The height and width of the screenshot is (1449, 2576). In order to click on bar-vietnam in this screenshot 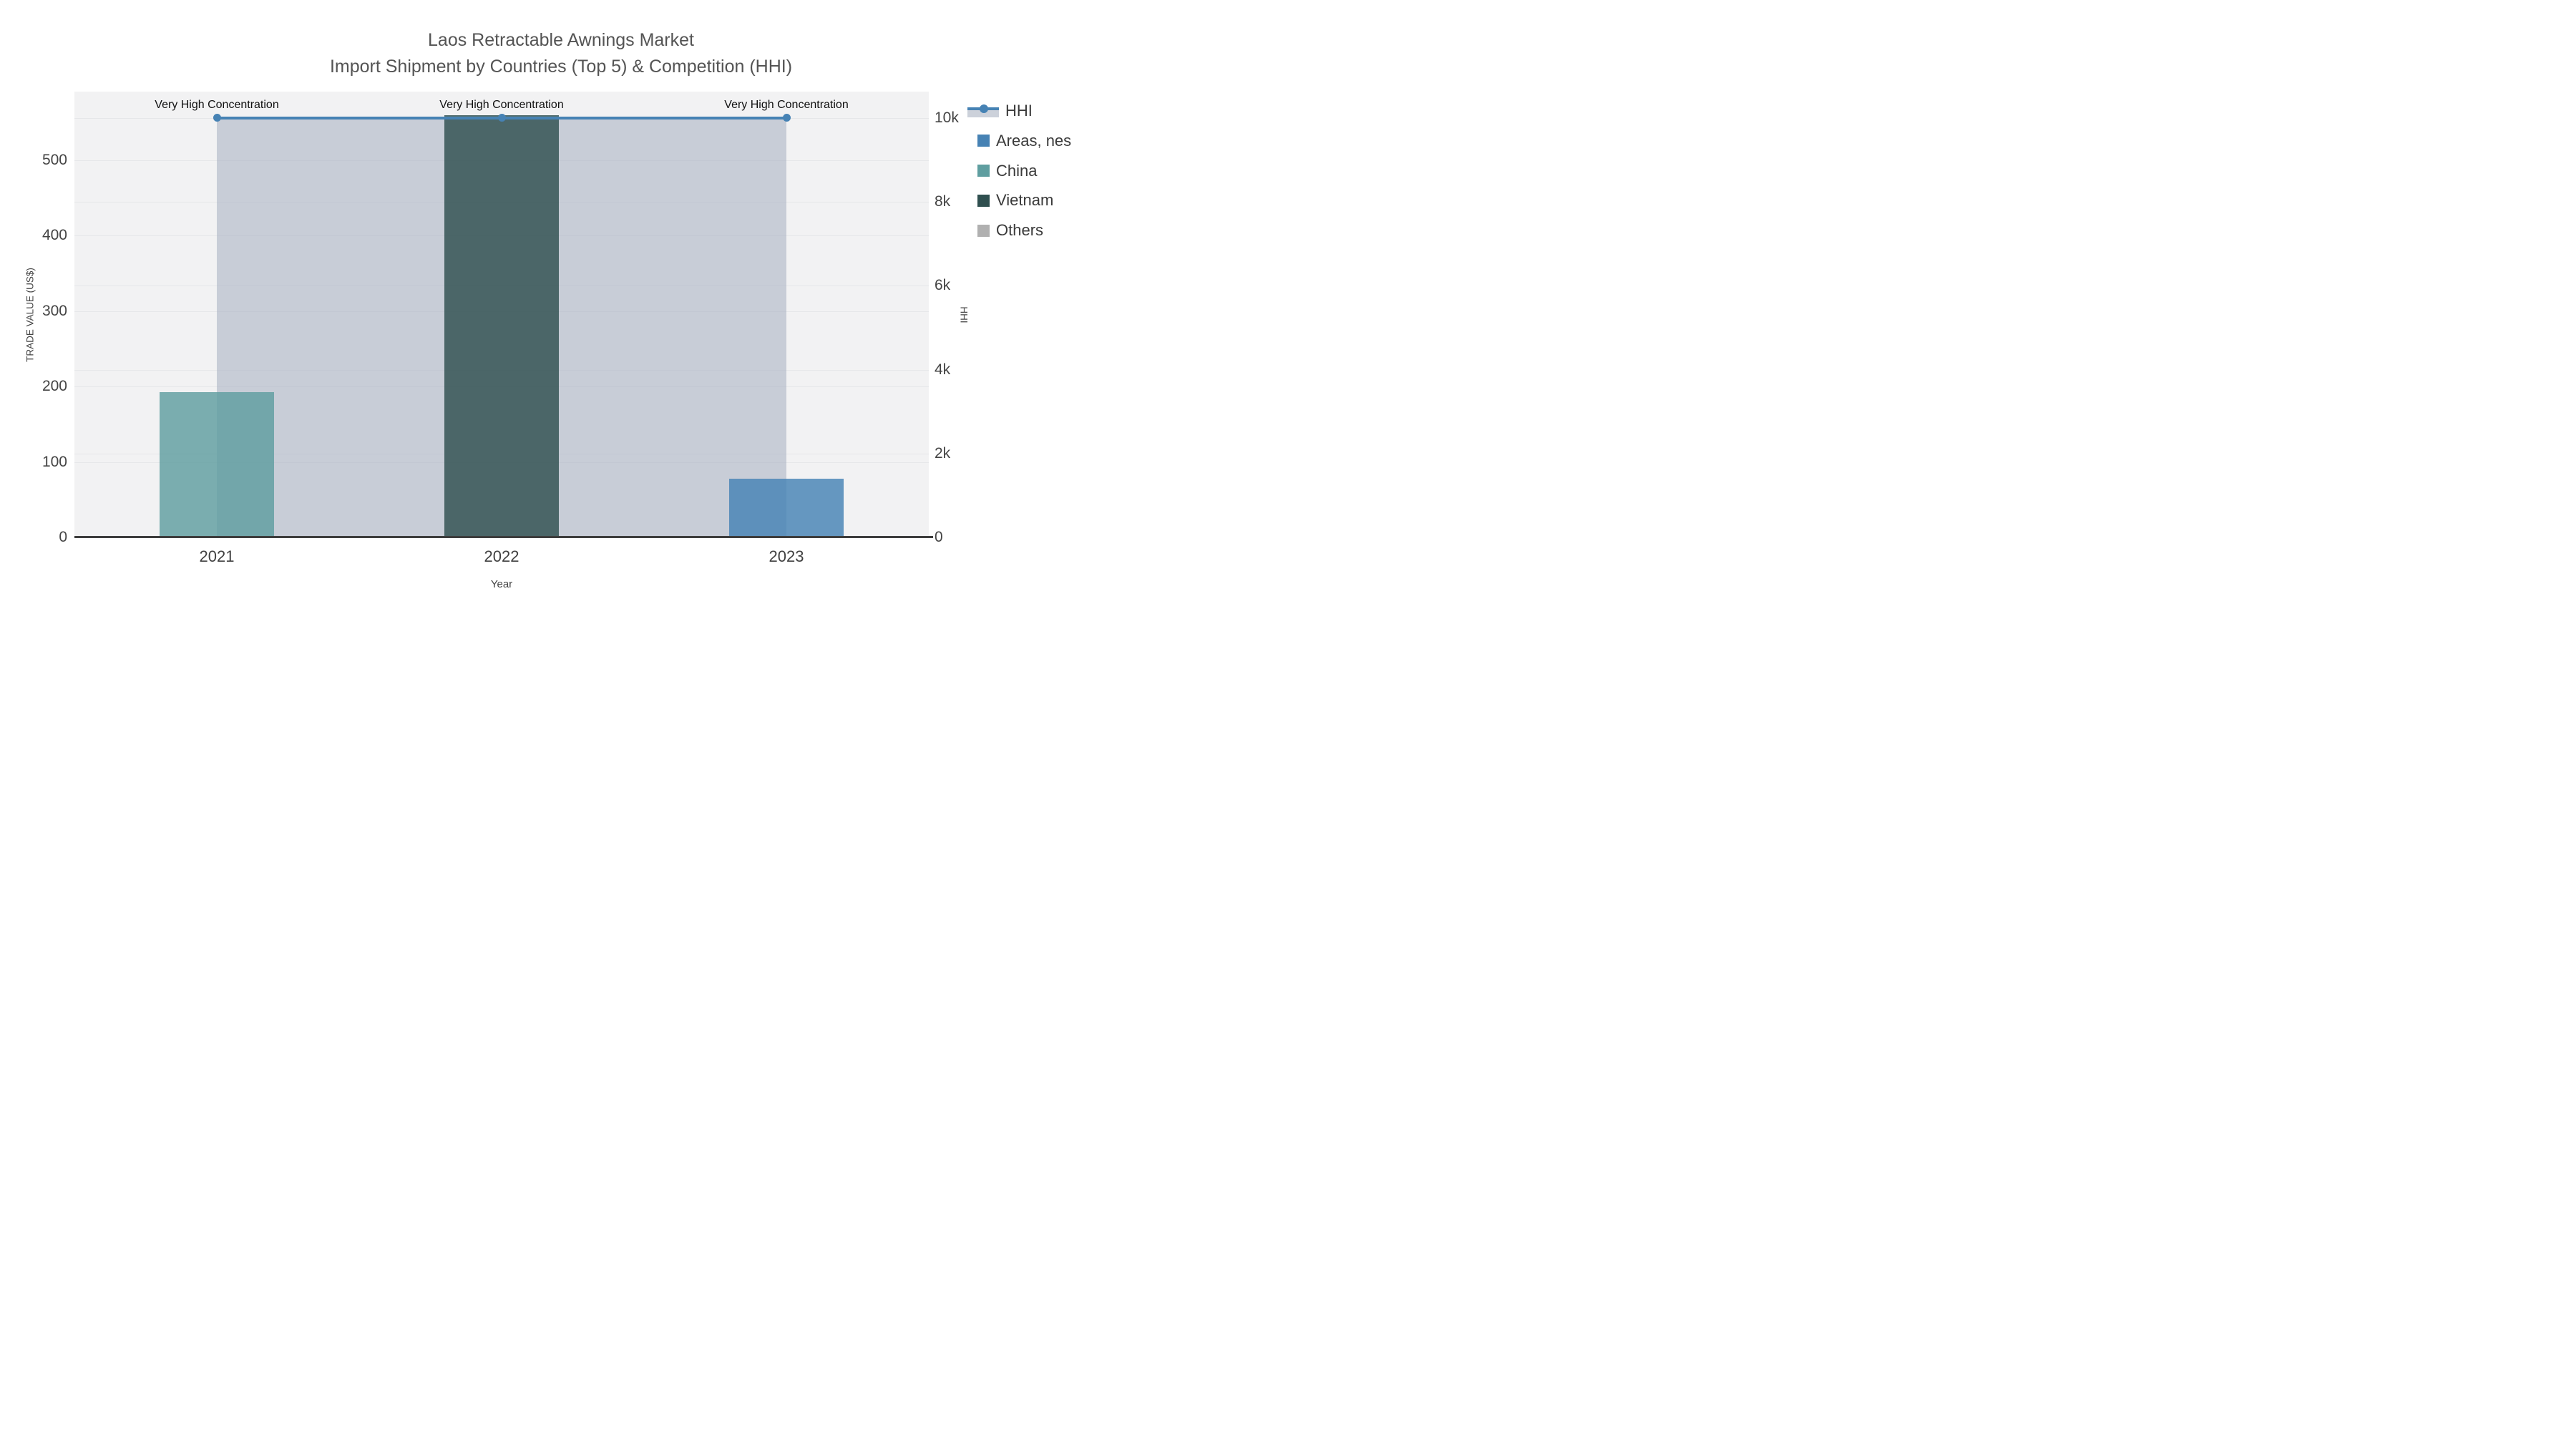, I will do `click(501, 325)`.